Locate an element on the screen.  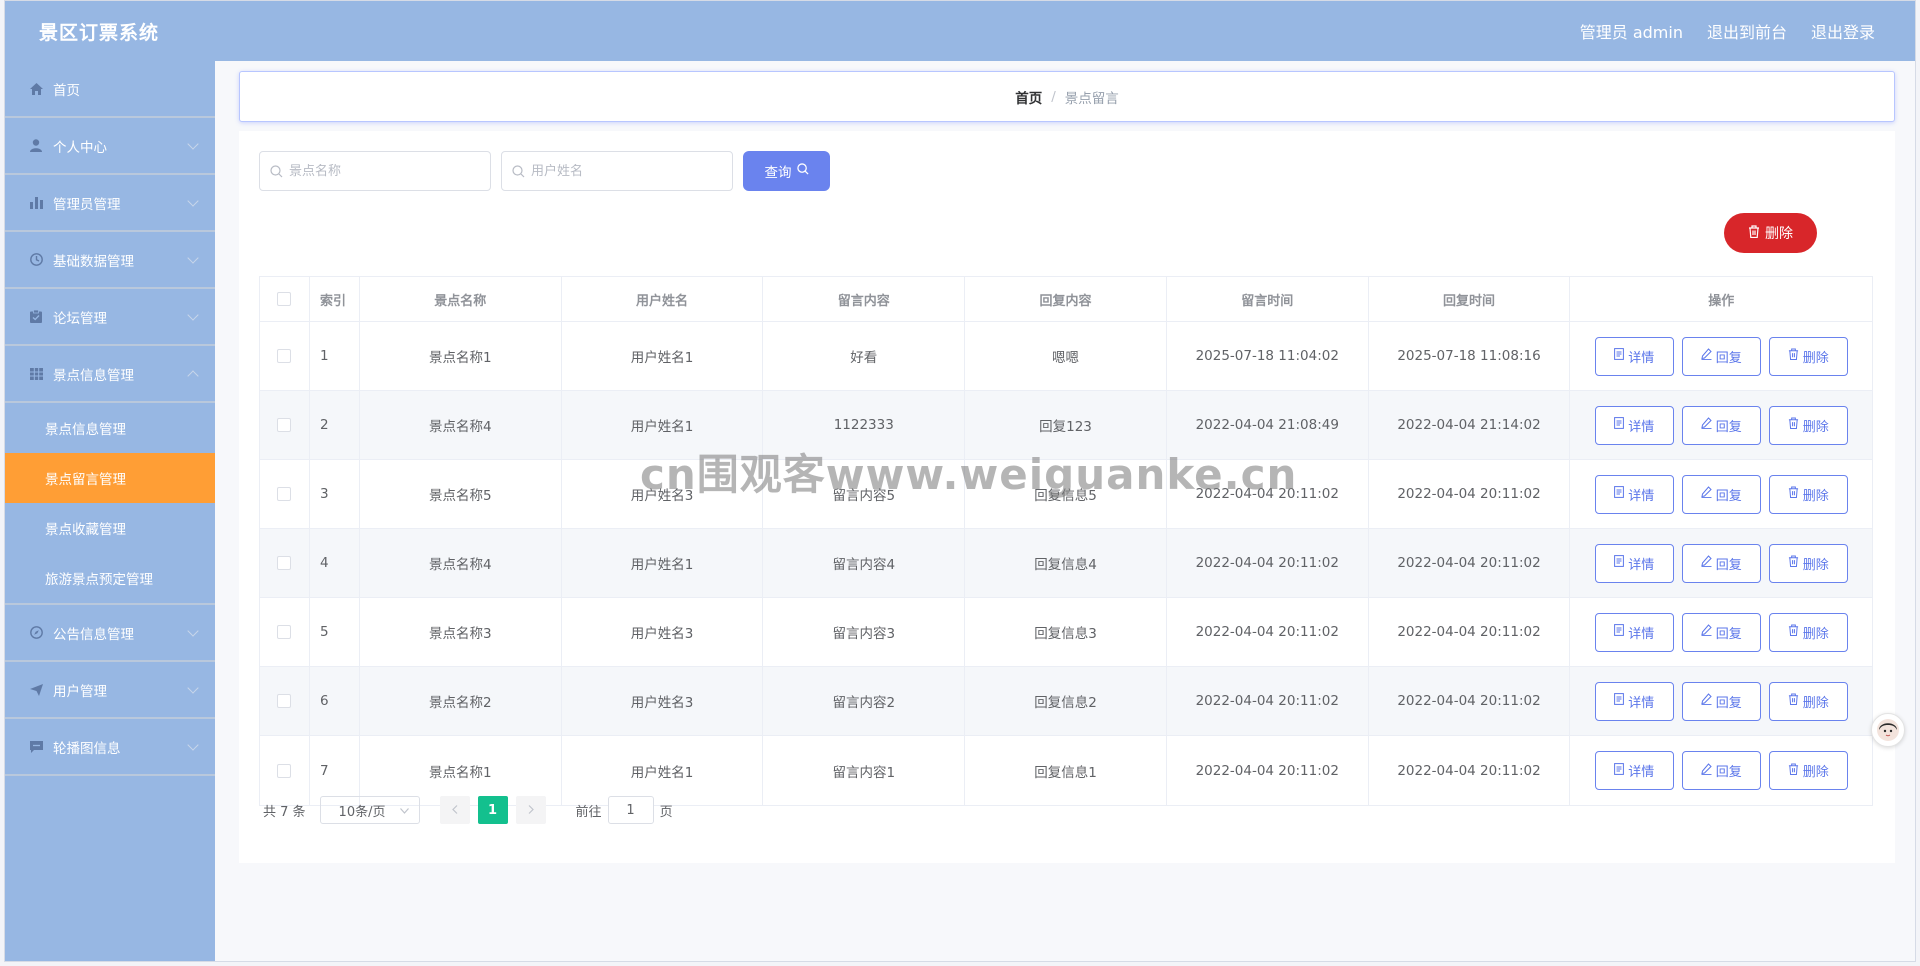
assistant-avatar is located at coordinates (1888, 730).